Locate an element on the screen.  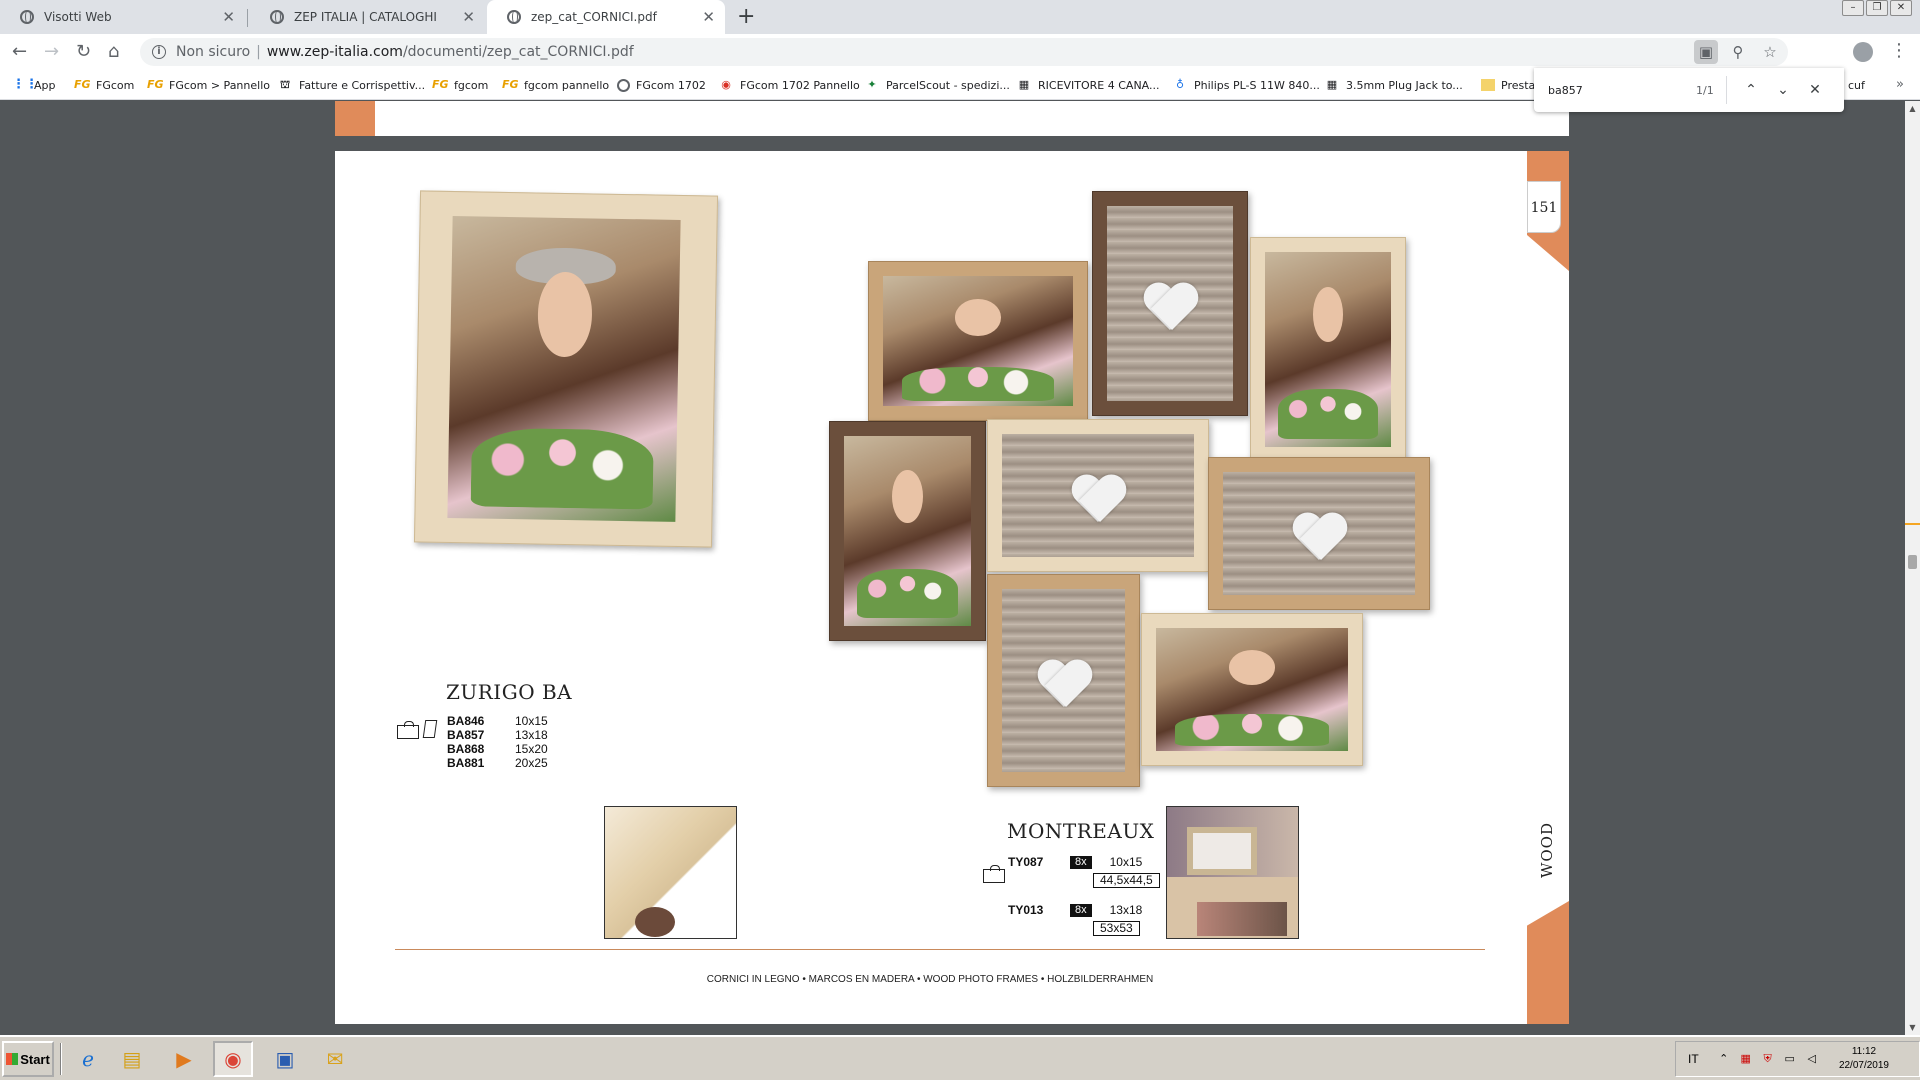
viewer-scrollbar: ▲ ▼ is located at coordinates (1912, 568).